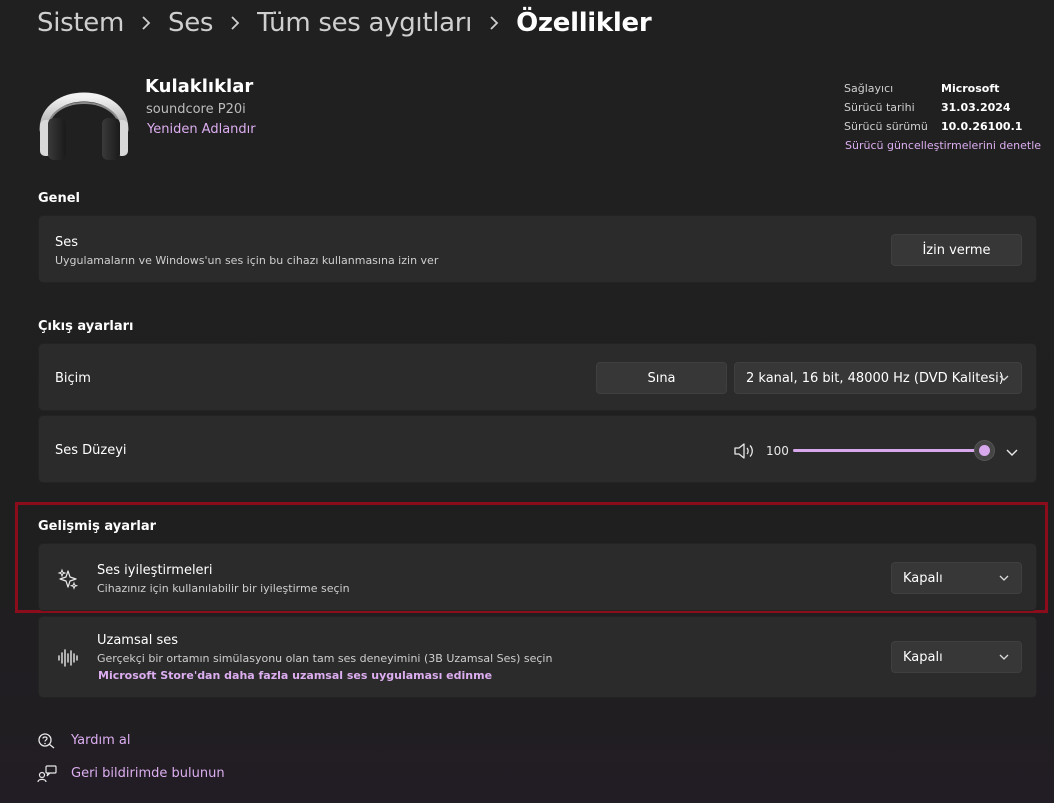 The height and width of the screenshot is (803, 1054). What do you see at coordinates (976, 107) in the screenshot?
I see `driver-date-value: 31.03.2024` at bounding box center [976, 107].